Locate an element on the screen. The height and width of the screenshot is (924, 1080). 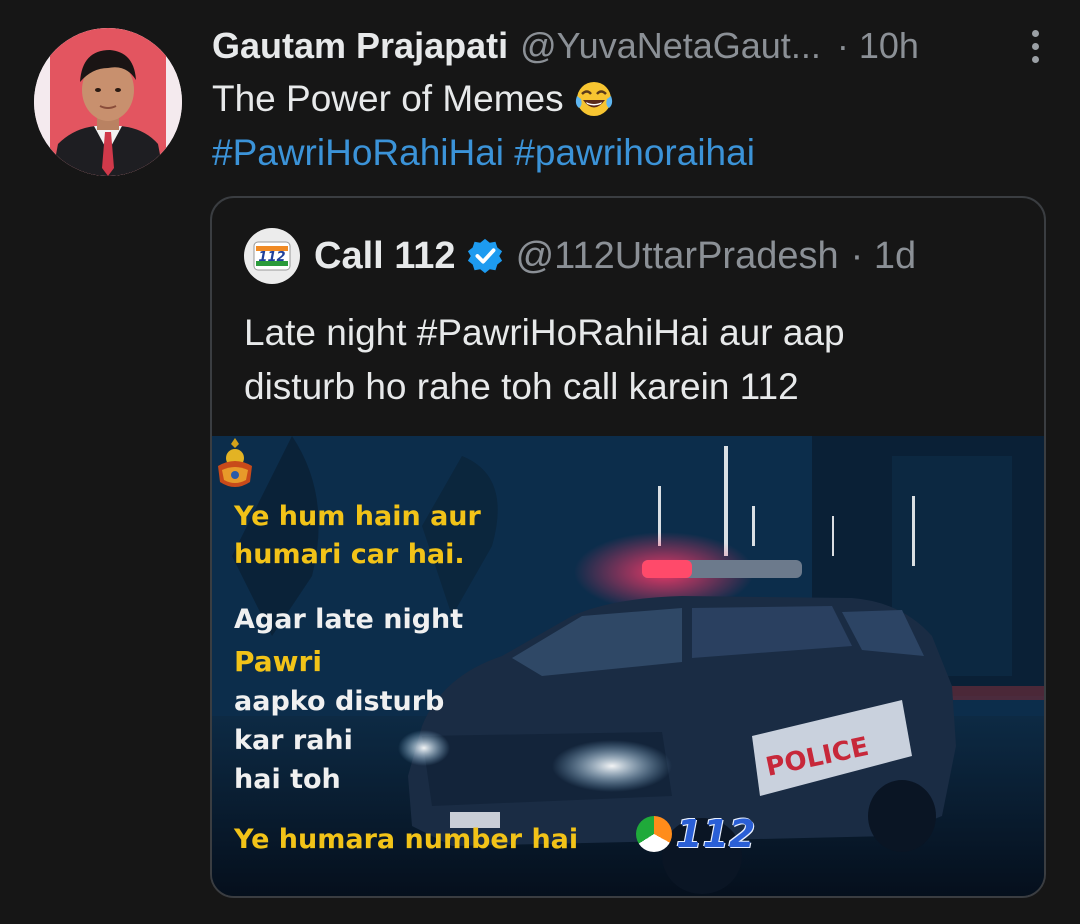
tweet-header: Gautam Prajapati @YuvaNetaGaut... · 10h is located at coordinates (631, 46).